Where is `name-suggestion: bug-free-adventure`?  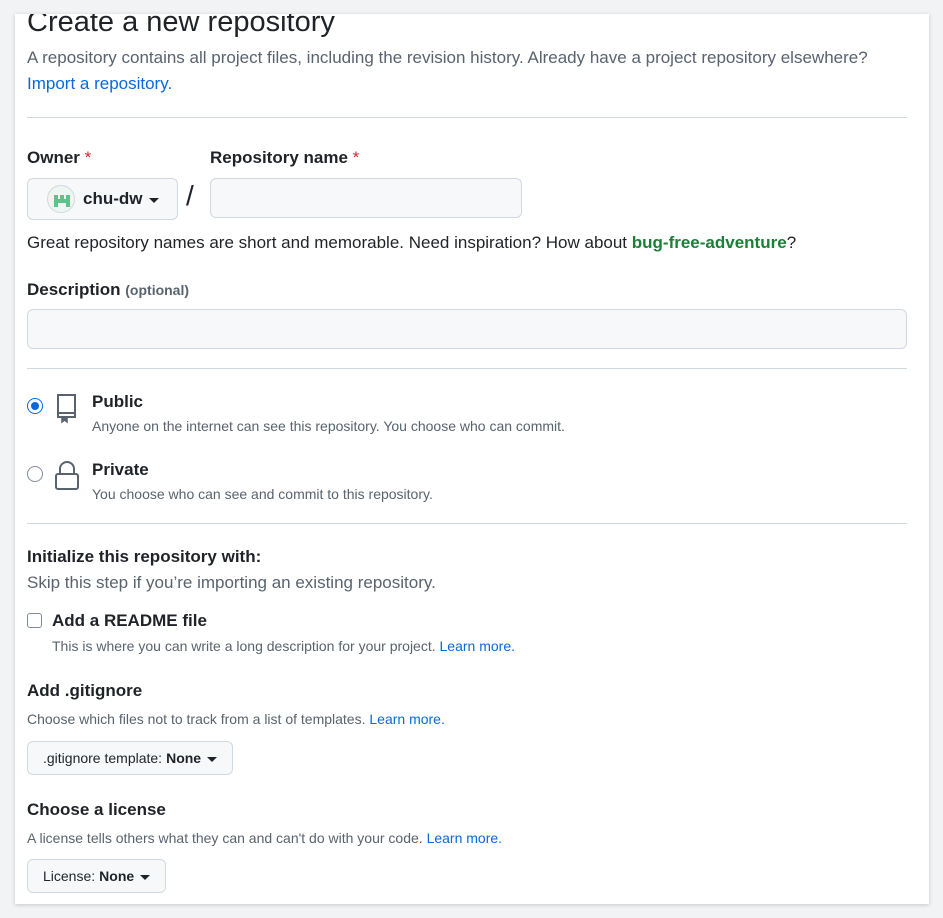
name-suggestion: bug-free-adventure is located at coordinates (709, 242).